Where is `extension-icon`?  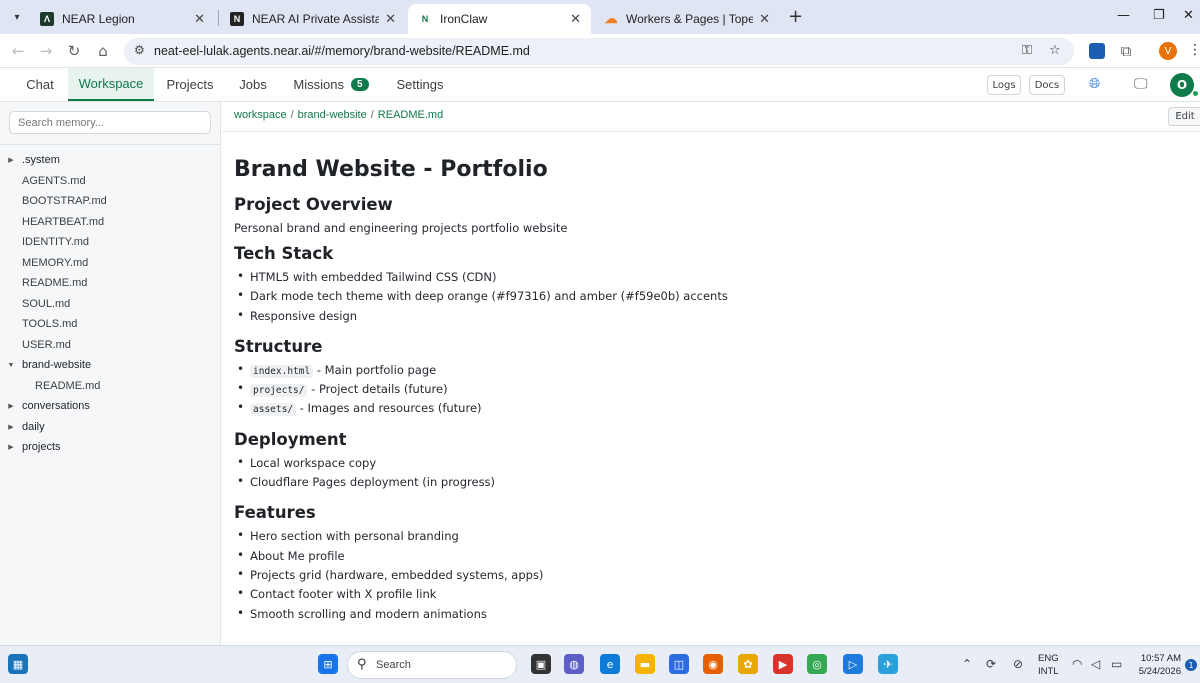
extension-icon is located at coordinates (1097, 51).